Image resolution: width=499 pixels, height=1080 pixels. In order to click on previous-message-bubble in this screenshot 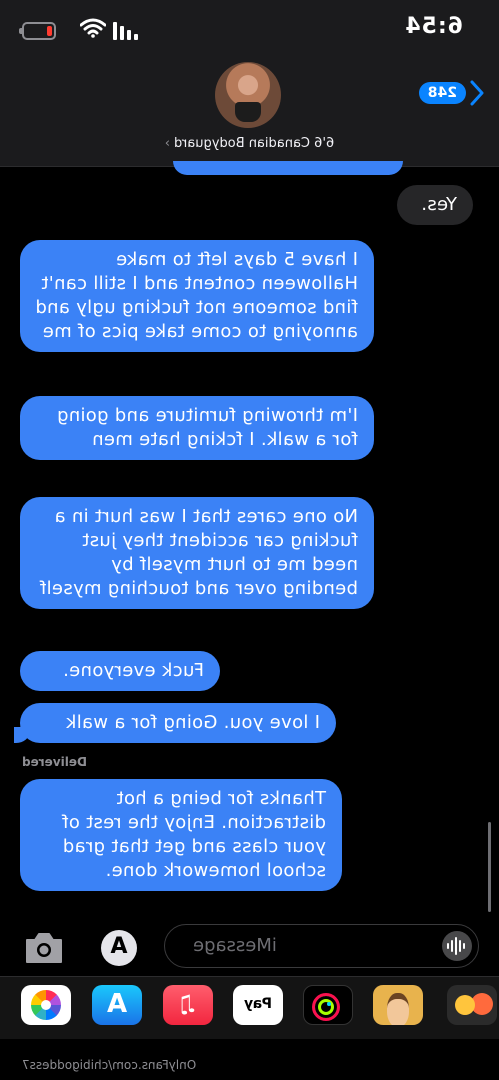, I will do `click(288, 168)`.